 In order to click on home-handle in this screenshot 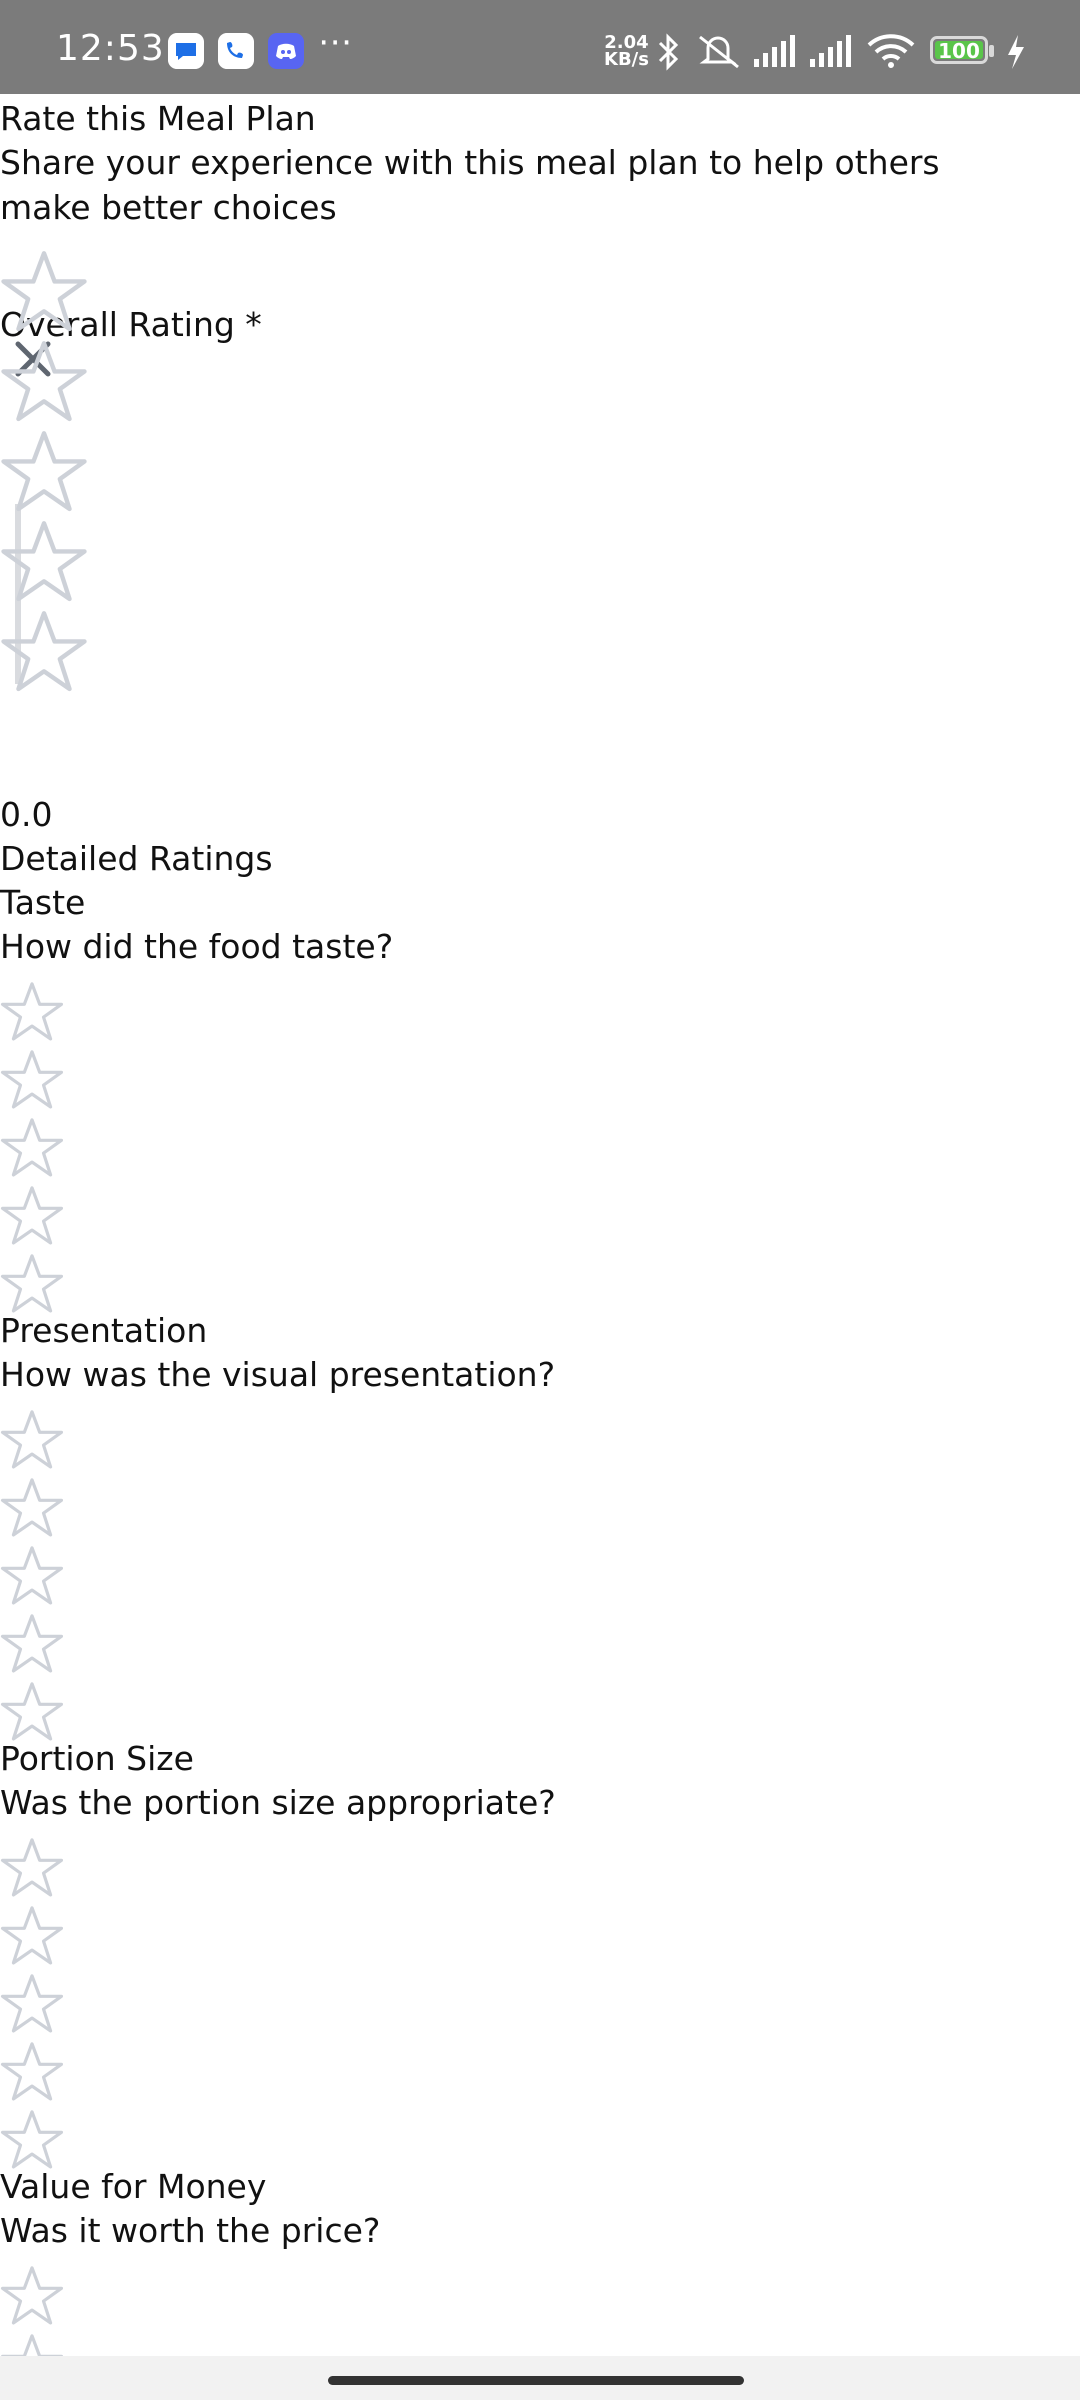, I will do `click(536, 2380)`.